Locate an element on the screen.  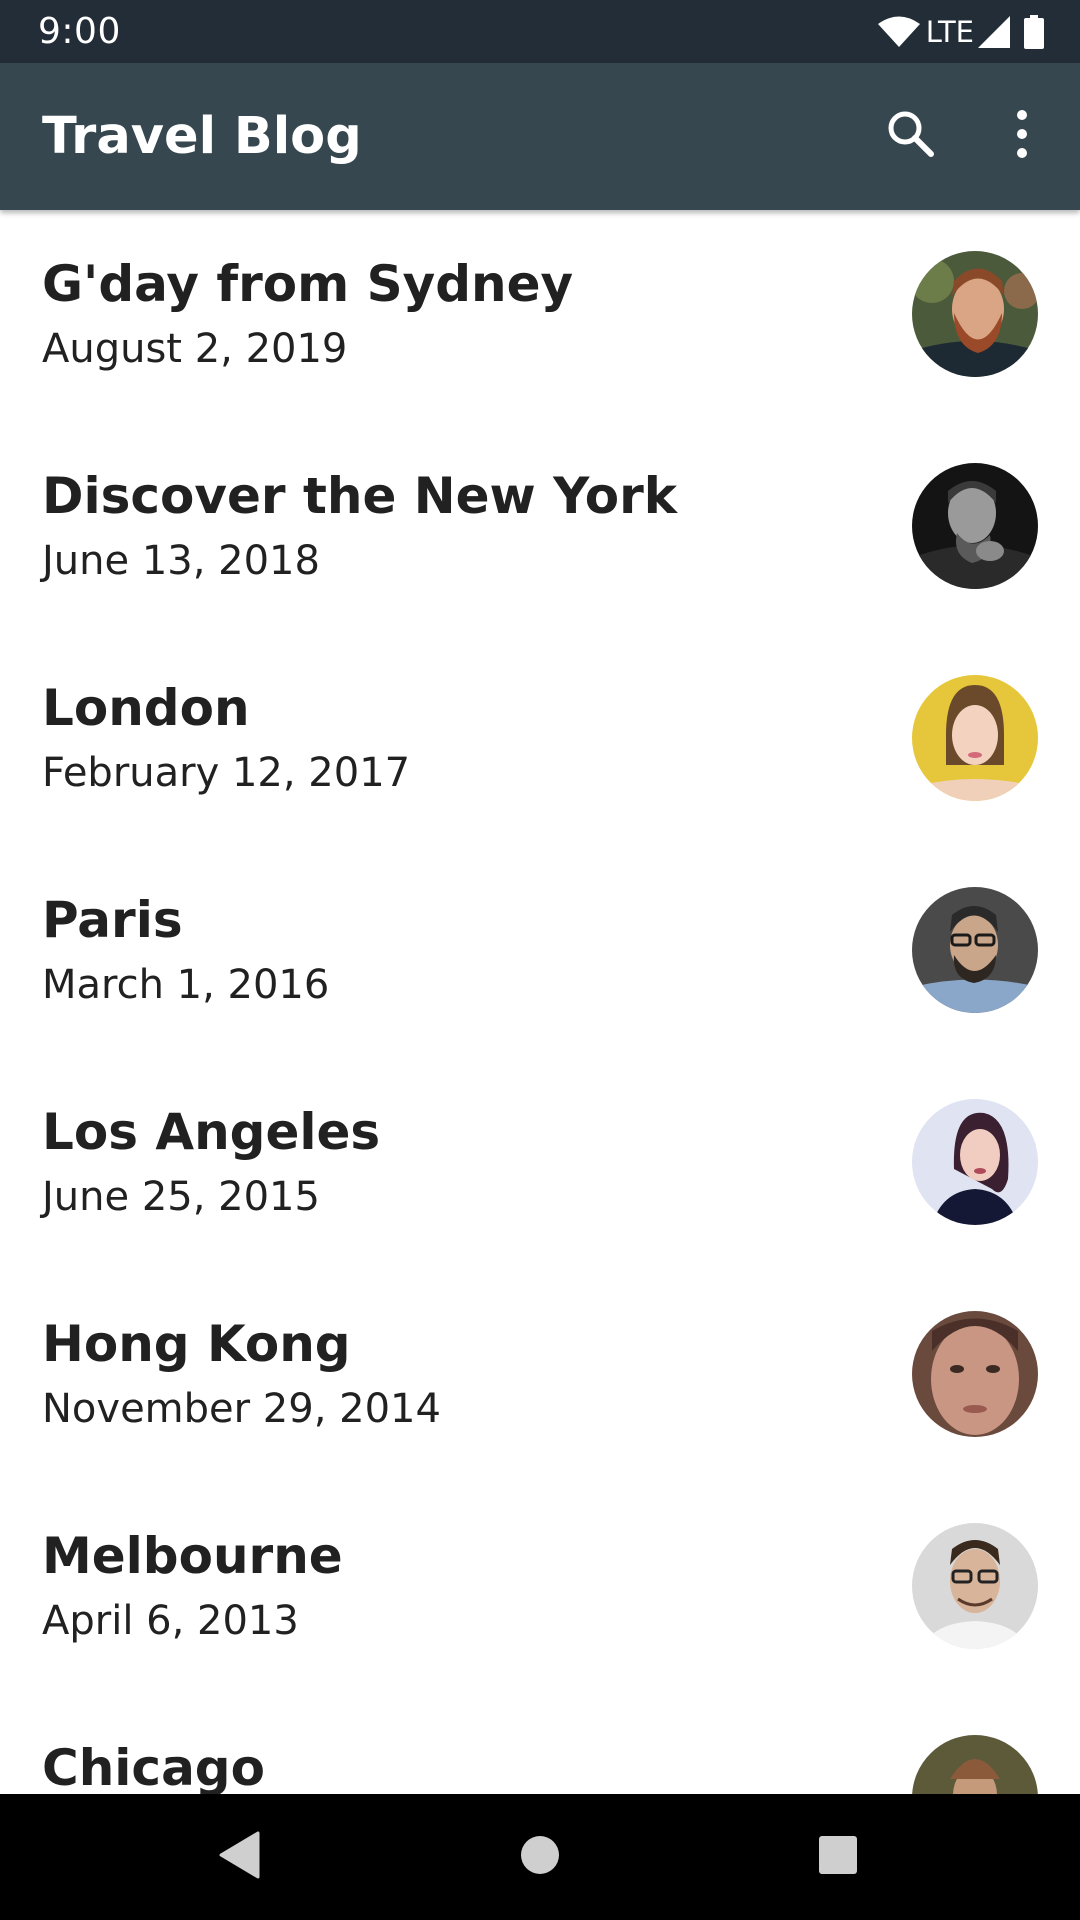
app-bar: Travel Blog is located at coordinates (540, 136).